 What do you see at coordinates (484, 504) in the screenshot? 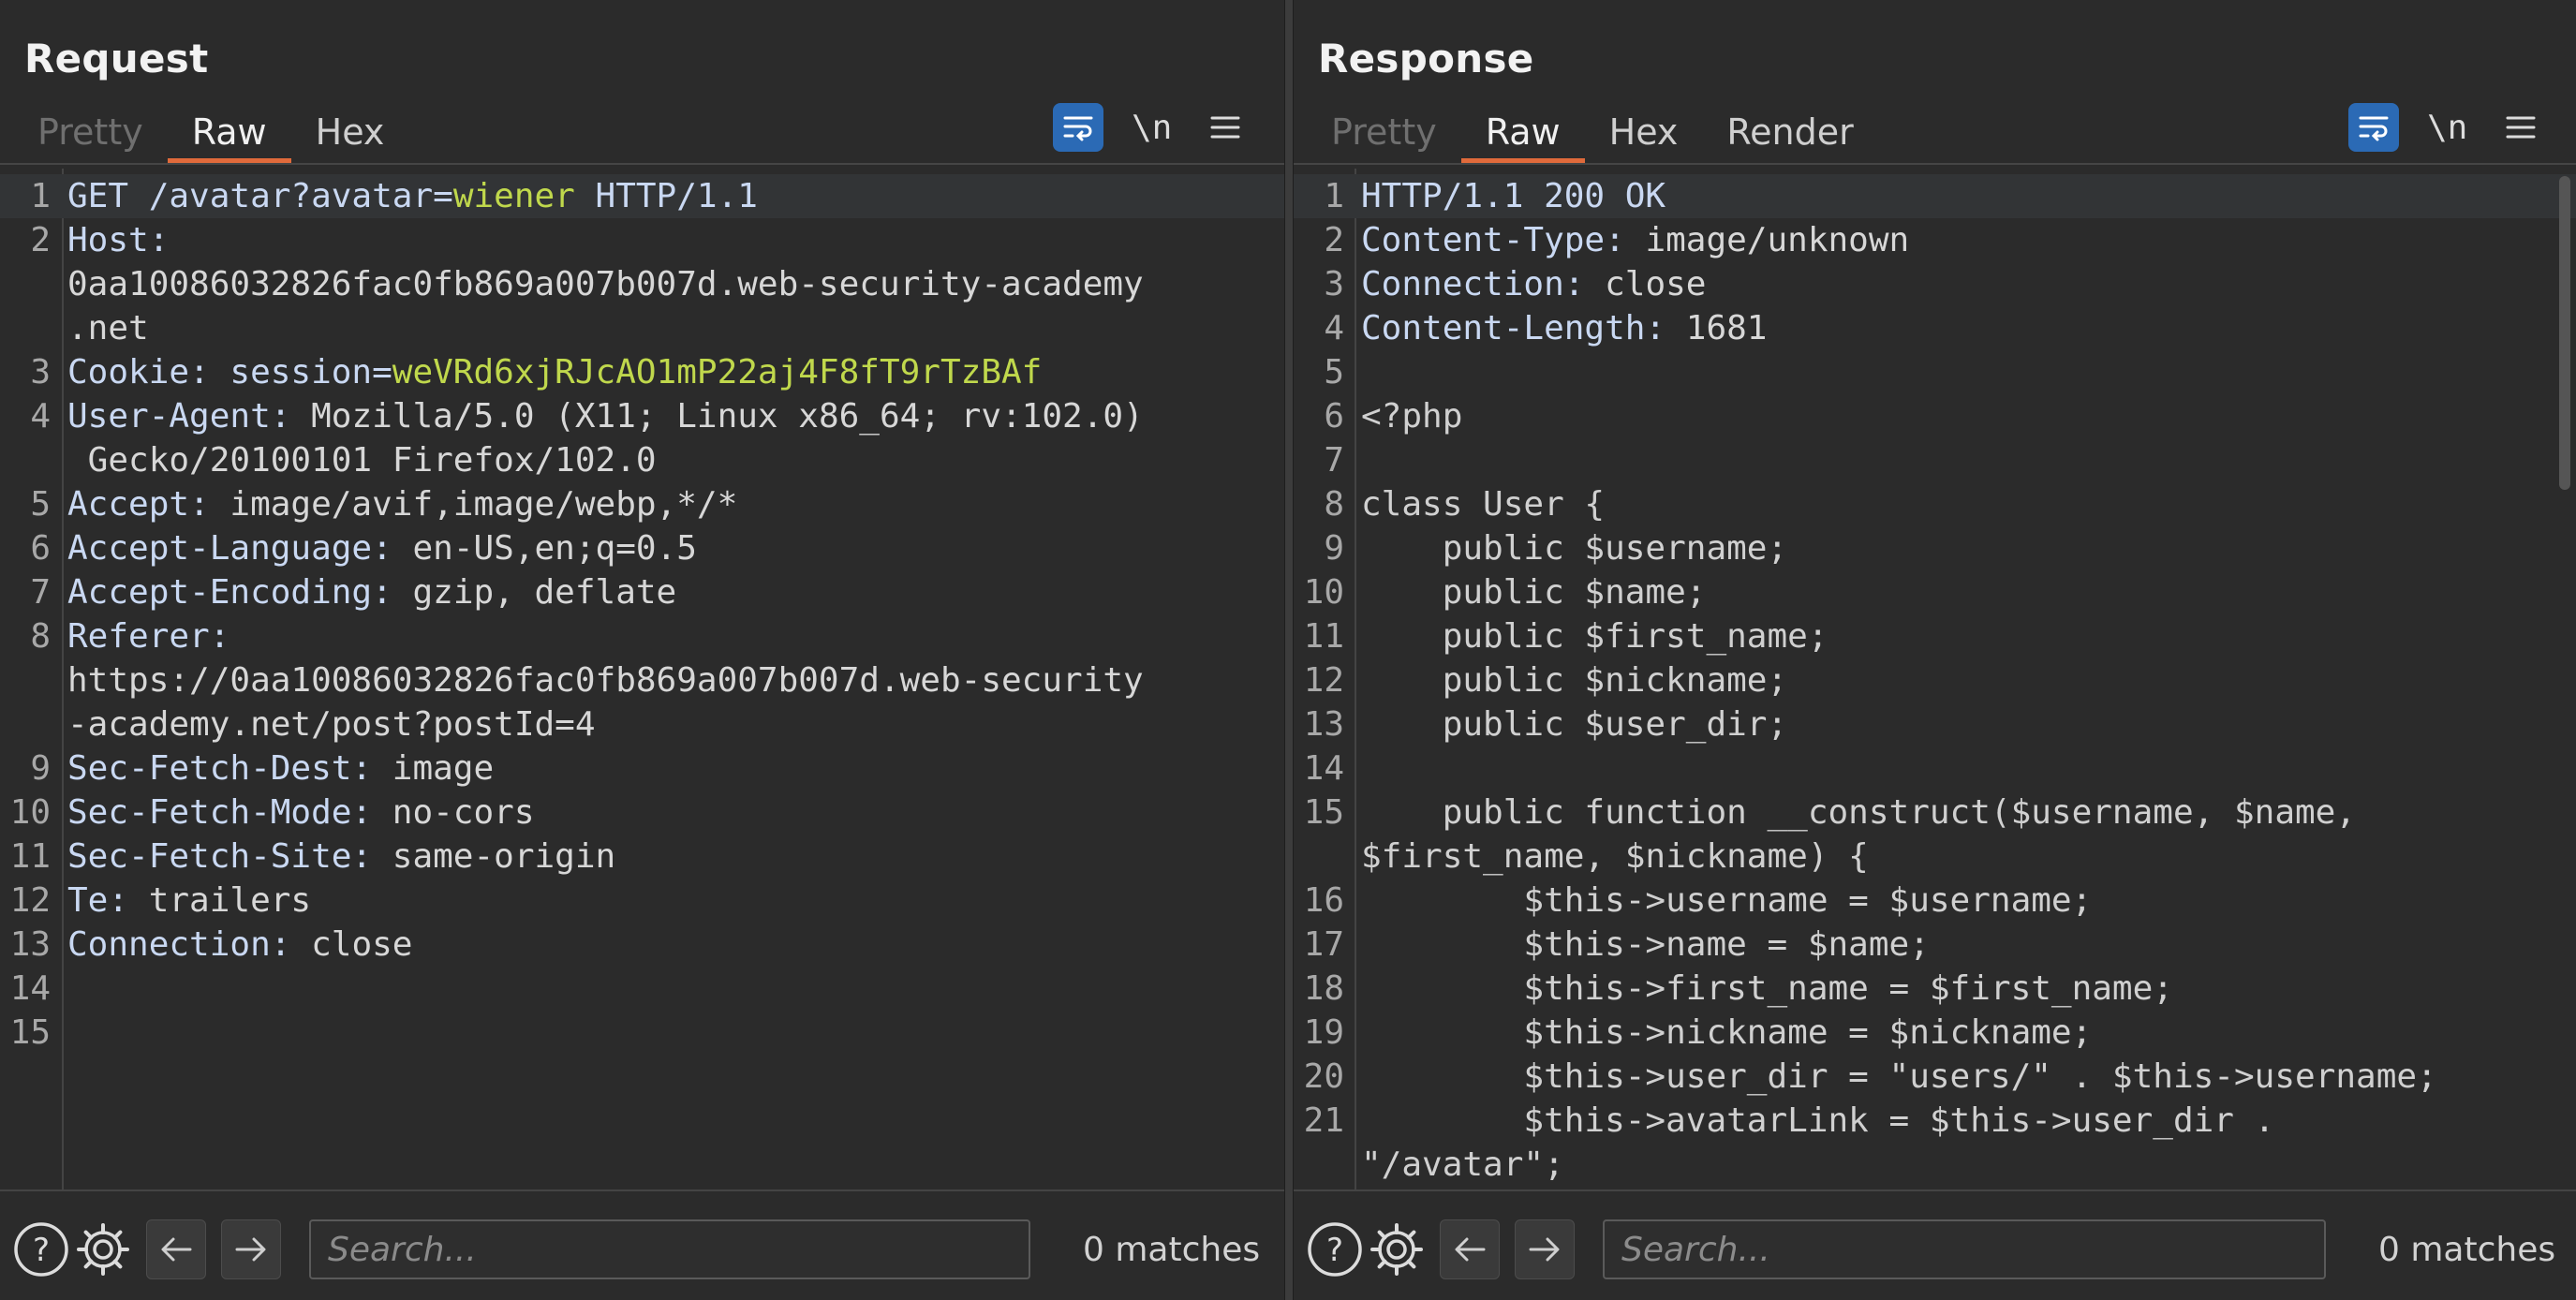
I see `token: image/avif,image/webp,*/*` at bounding box center [484, 504].